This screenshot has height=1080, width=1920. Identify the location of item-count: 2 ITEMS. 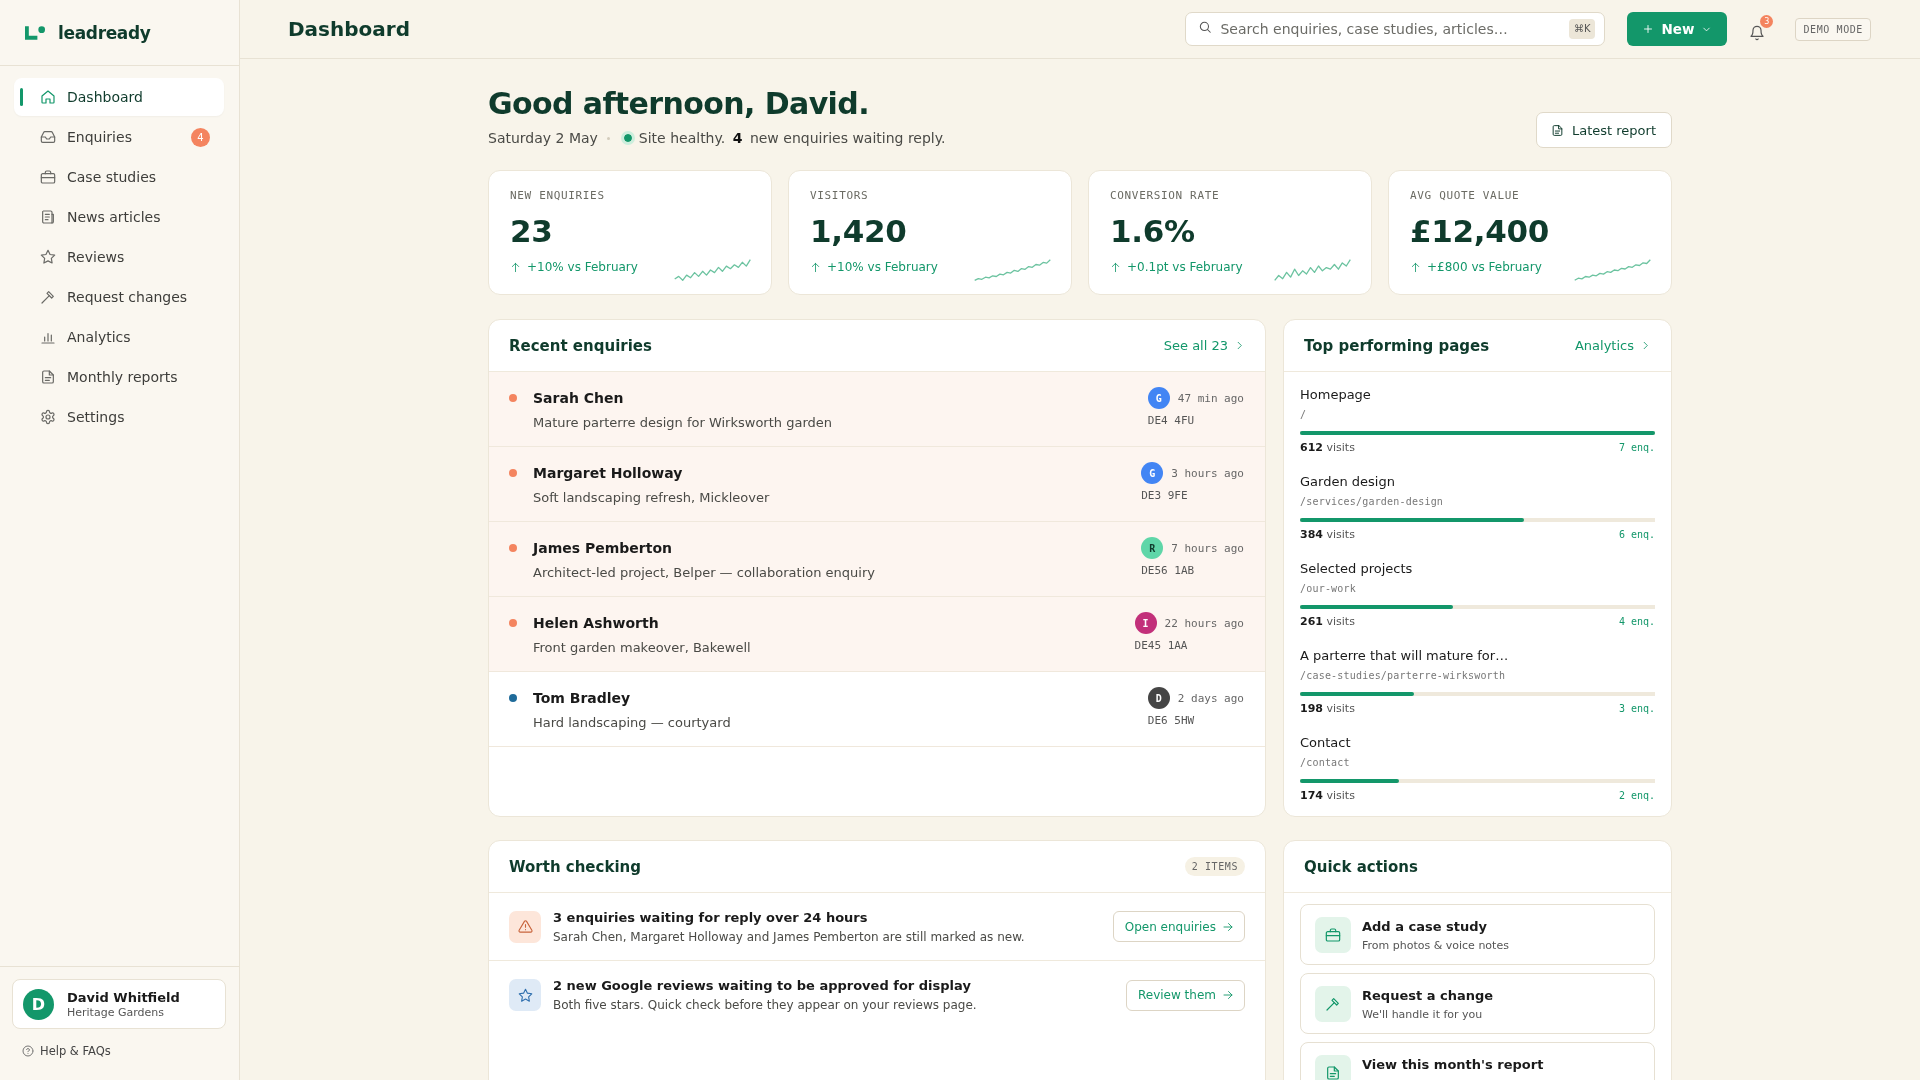
(1214, 866).